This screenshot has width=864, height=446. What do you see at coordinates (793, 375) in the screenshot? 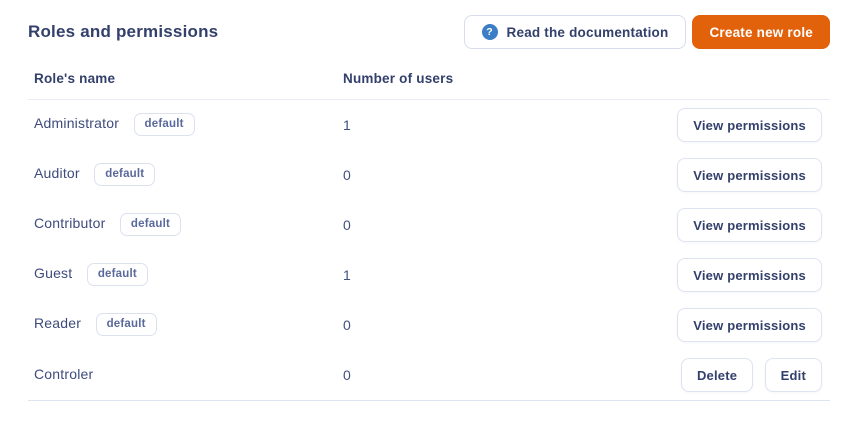
I see `edit-button: Edit` at bounding box center [793, 375].